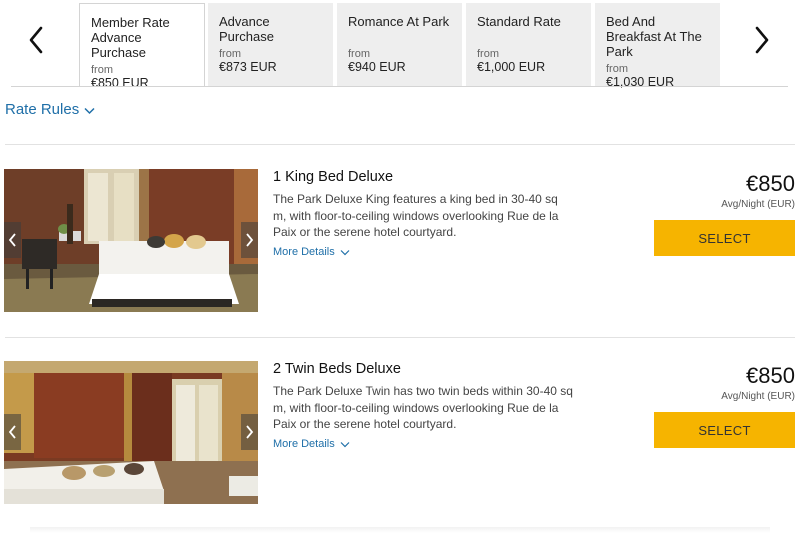 Image resolution: width=800 pixels, height=533 pixels. Describe the element at coordinates (246, 29) in the screenshot. I see `rate-tab-name: Advance Purchase` at that location.